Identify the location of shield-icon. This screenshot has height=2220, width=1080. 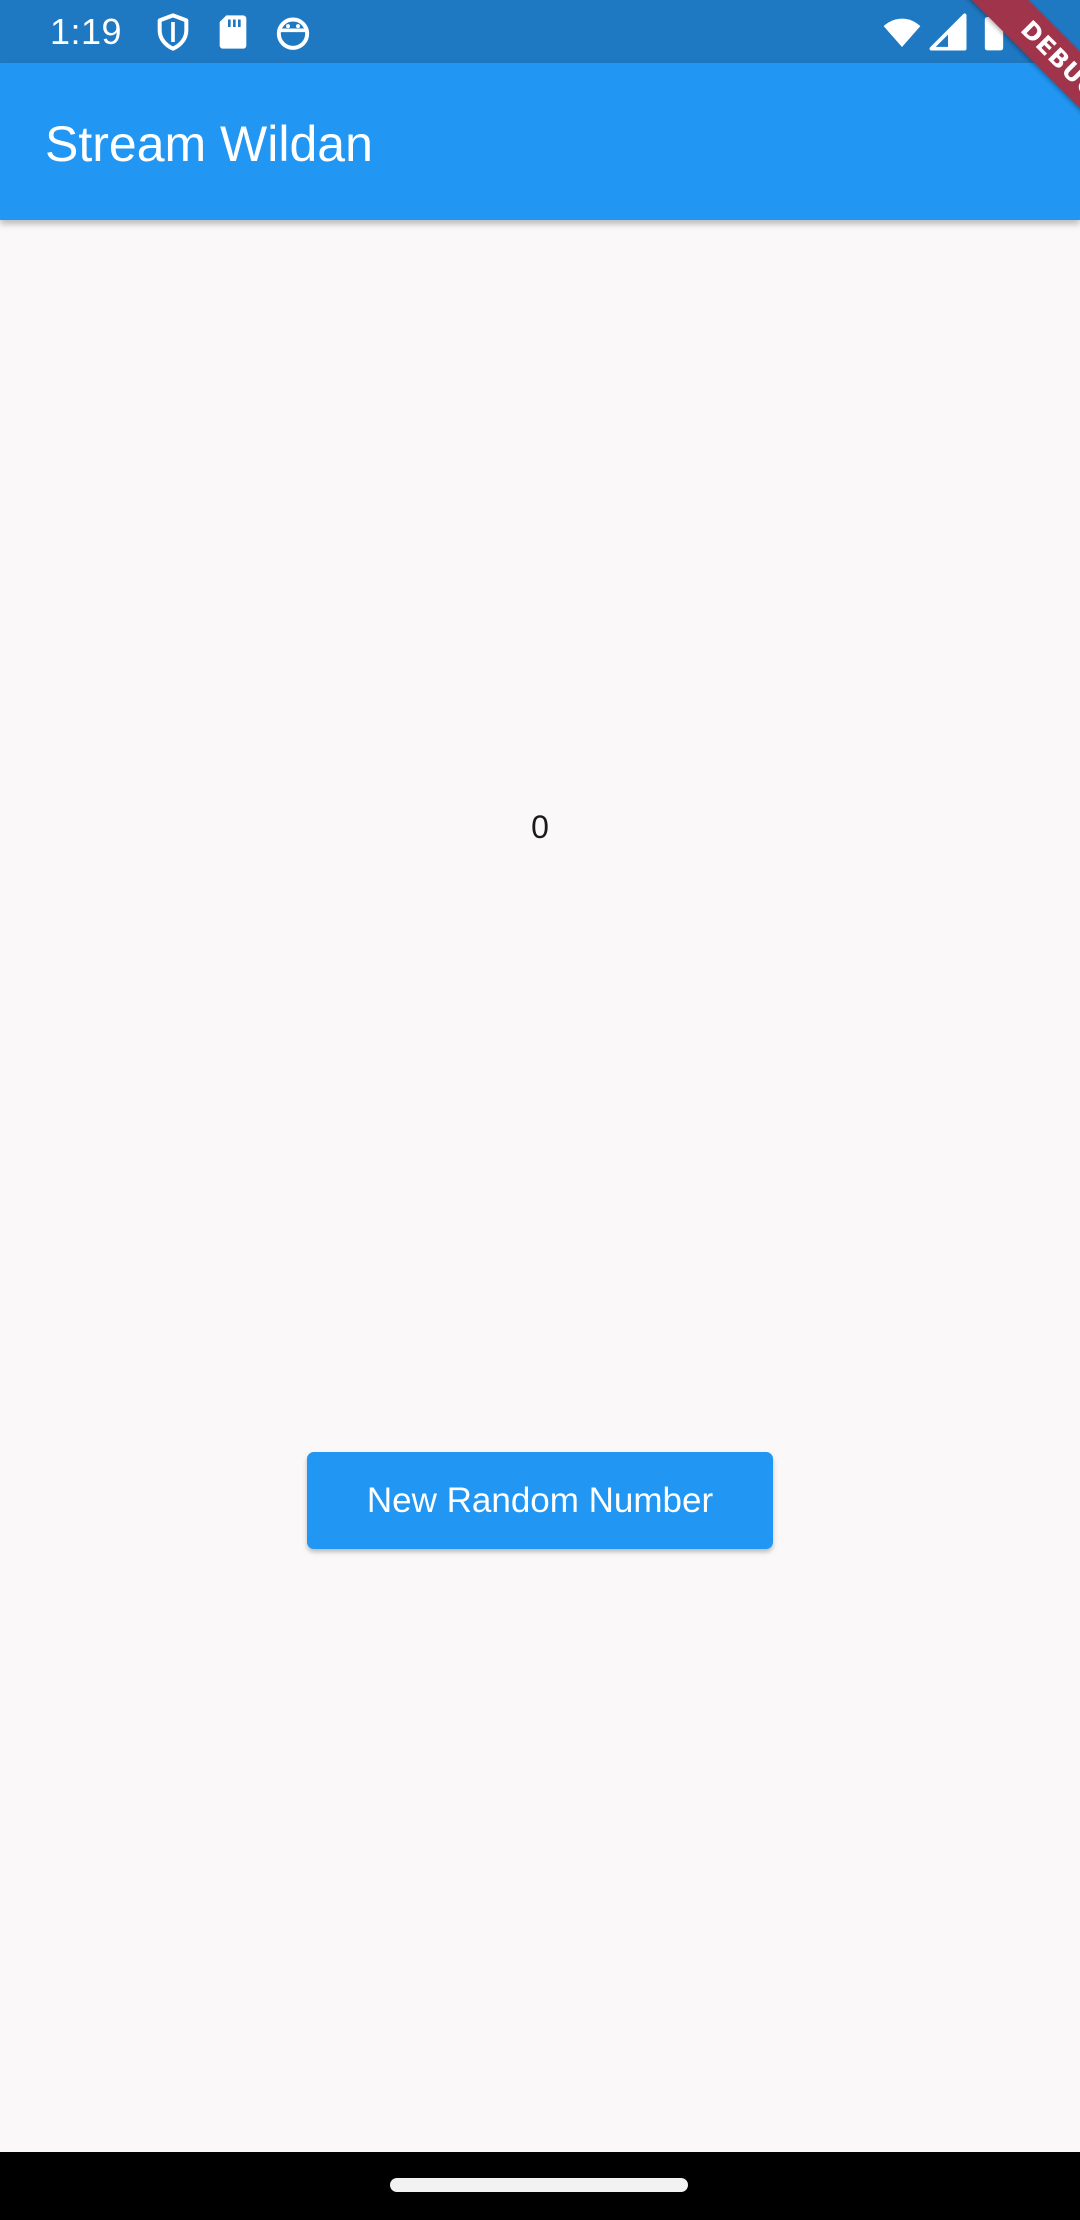
(173, 32).